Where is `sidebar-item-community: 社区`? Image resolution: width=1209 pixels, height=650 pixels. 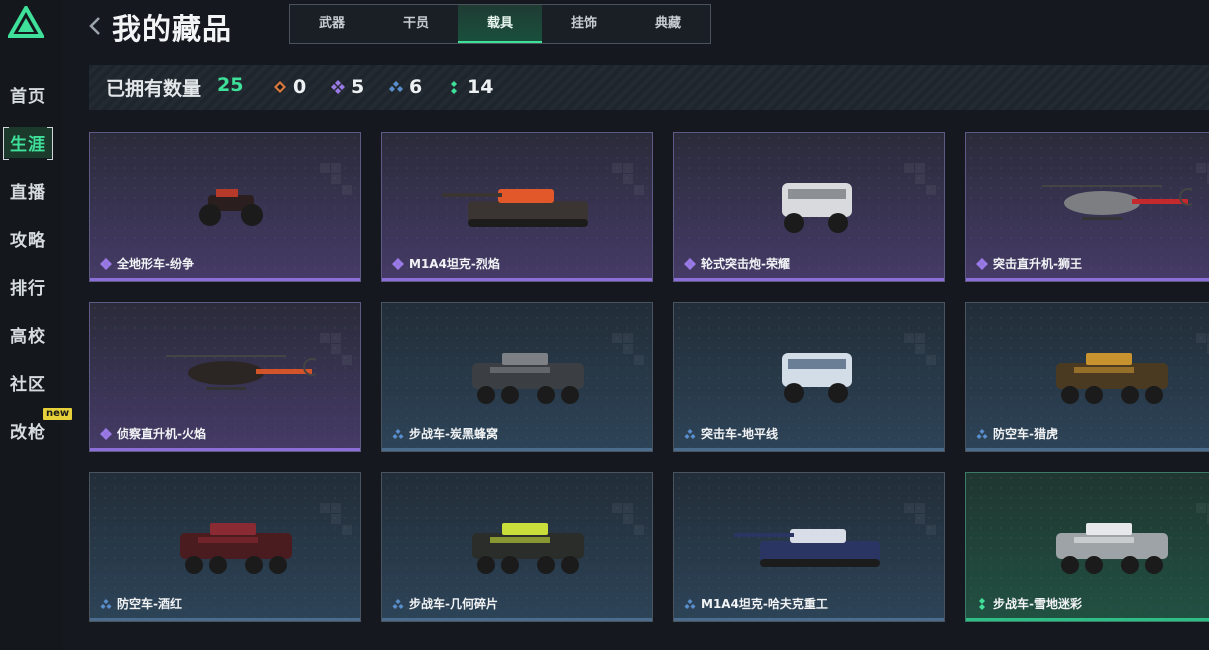
sidebar-item-community: 社区 is located at coordinates (28, 382).